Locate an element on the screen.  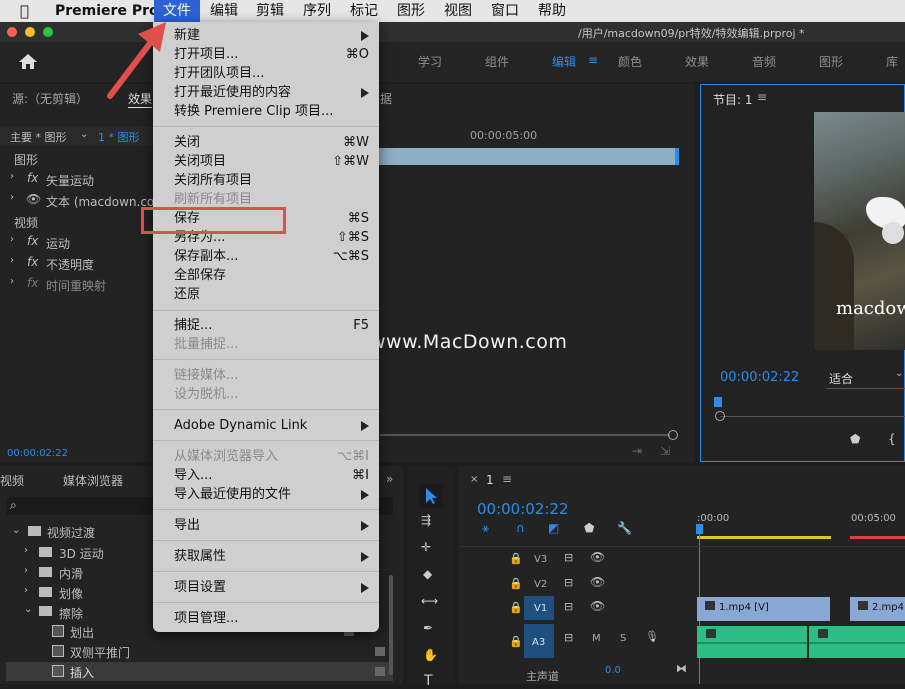
clip-1-video: 1.mp4 [V] is located at coordinates (763, 609).